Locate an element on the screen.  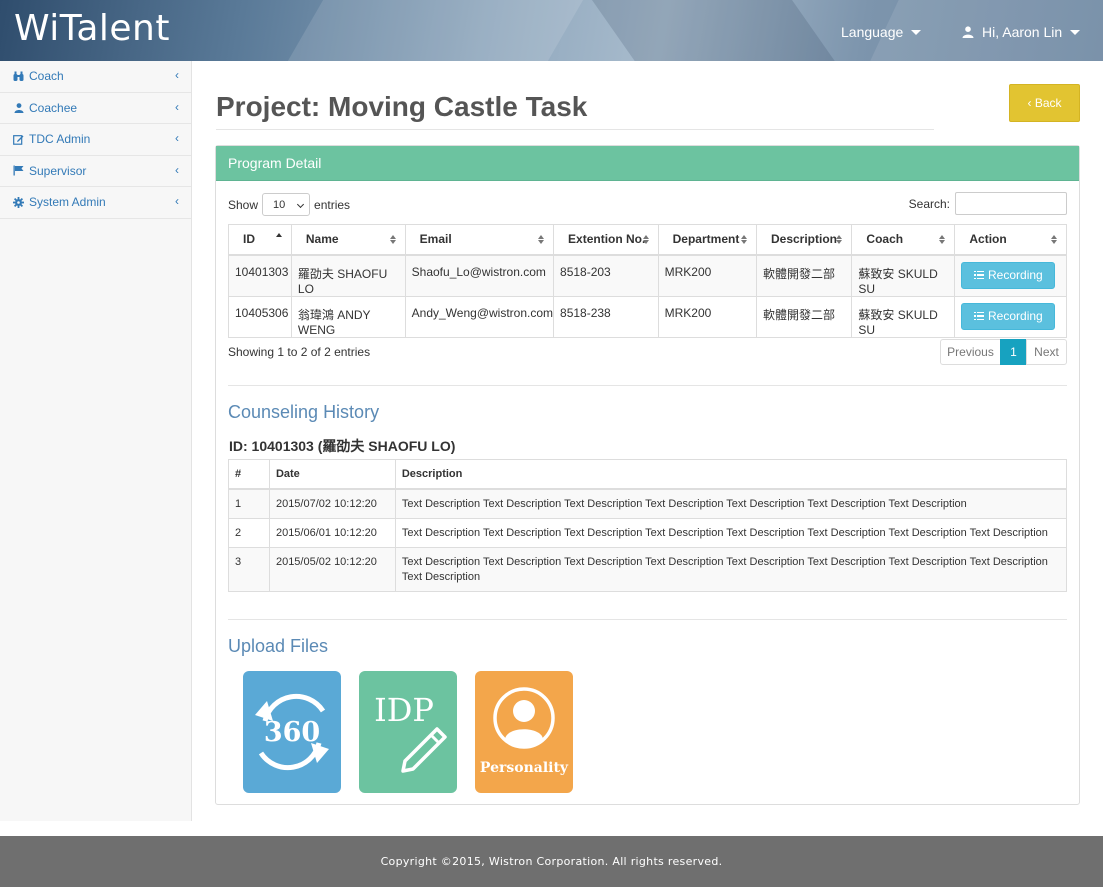
tile-360-label: 360 is located at coordinates (292, 732).